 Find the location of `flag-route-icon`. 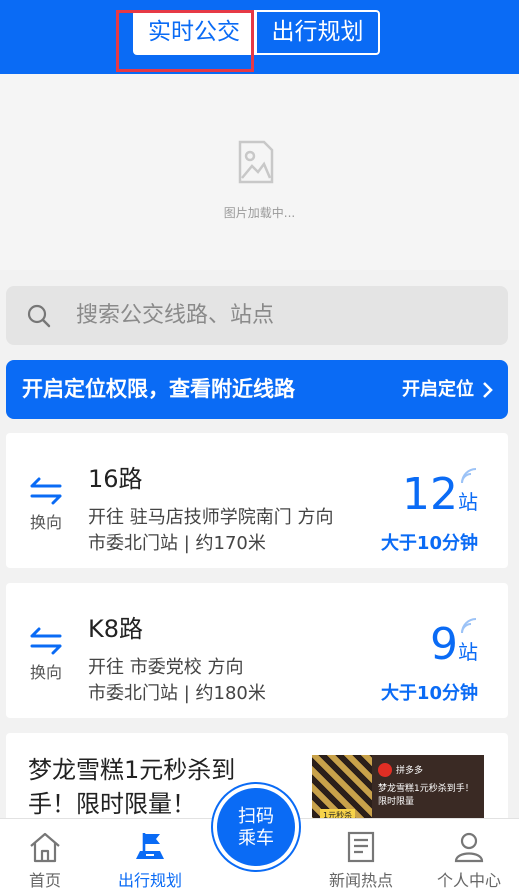

flag-route-icon is located at coordinates (150, 846).